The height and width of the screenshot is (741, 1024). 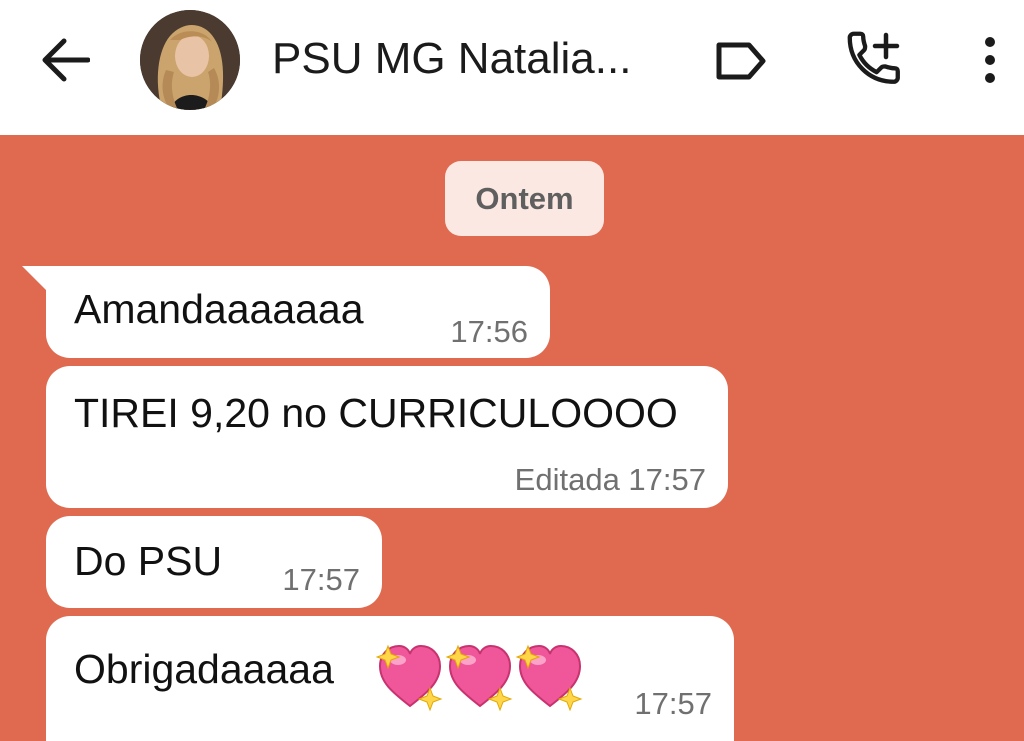 I want to click on message-text: TIREI 9,20 no CURRICULOOOO, so click(x=376, y=413).